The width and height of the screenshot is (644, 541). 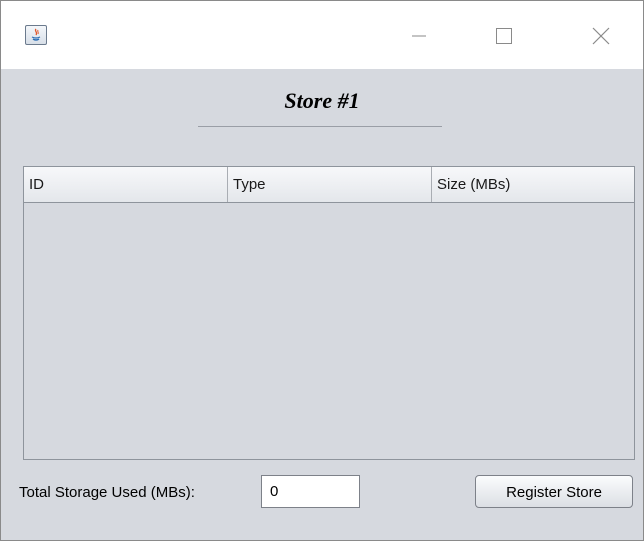 What do you see at coordinates (310, 491) in the screenshot?
I see `total-storage-field` at bounding box center [310, 491].